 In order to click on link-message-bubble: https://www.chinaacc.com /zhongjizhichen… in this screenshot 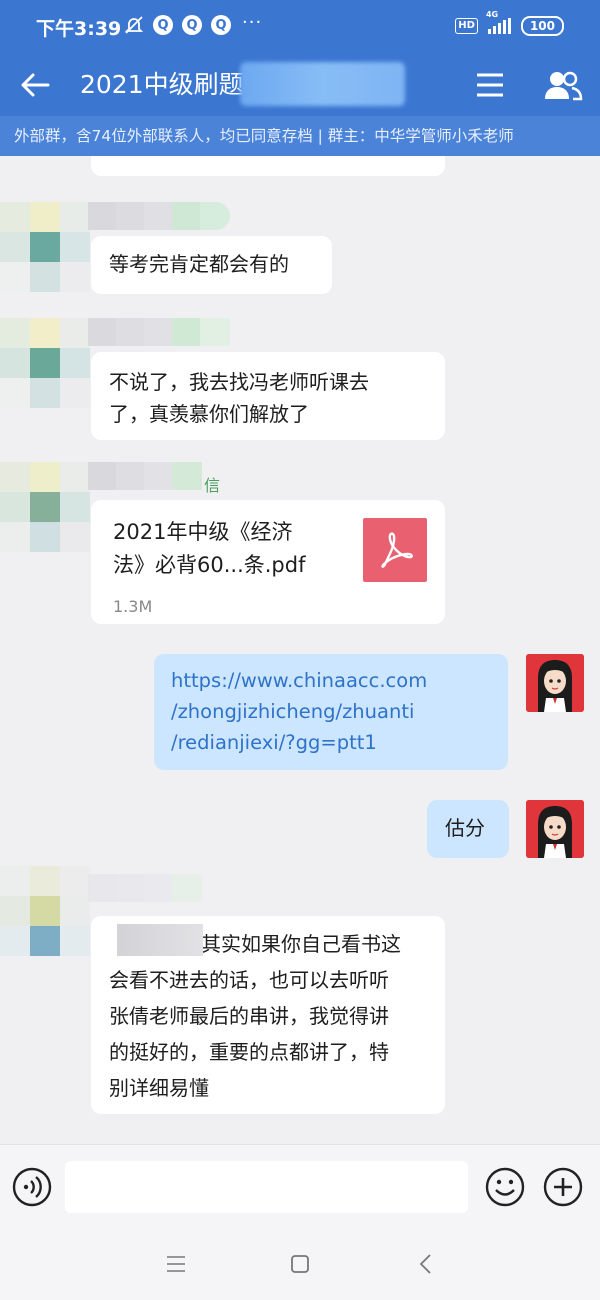, I will do `click(331, 712)`.